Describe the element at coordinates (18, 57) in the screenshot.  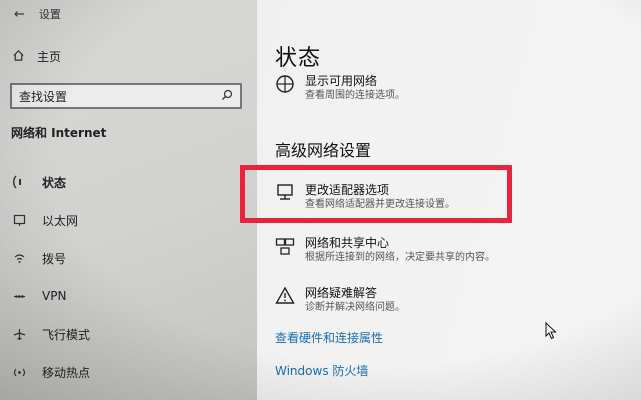
I see `home-icon` at that location.